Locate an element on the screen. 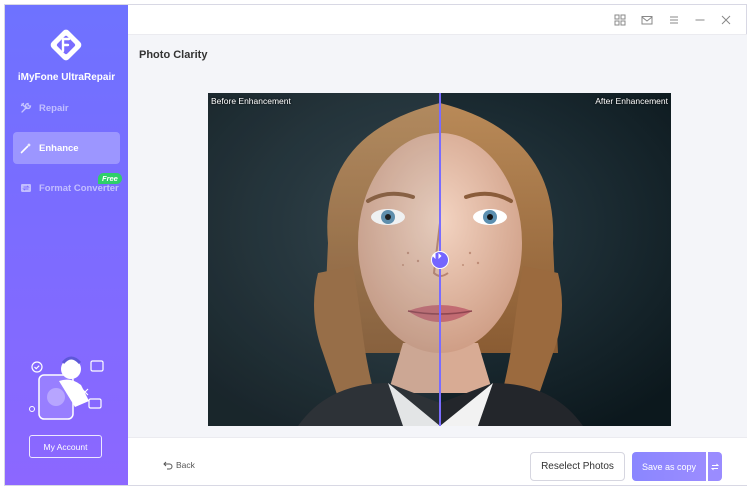 This screenshot has width=750, height=489. save-as-copy-button: Save as copy is located at coordinates (669, 466).